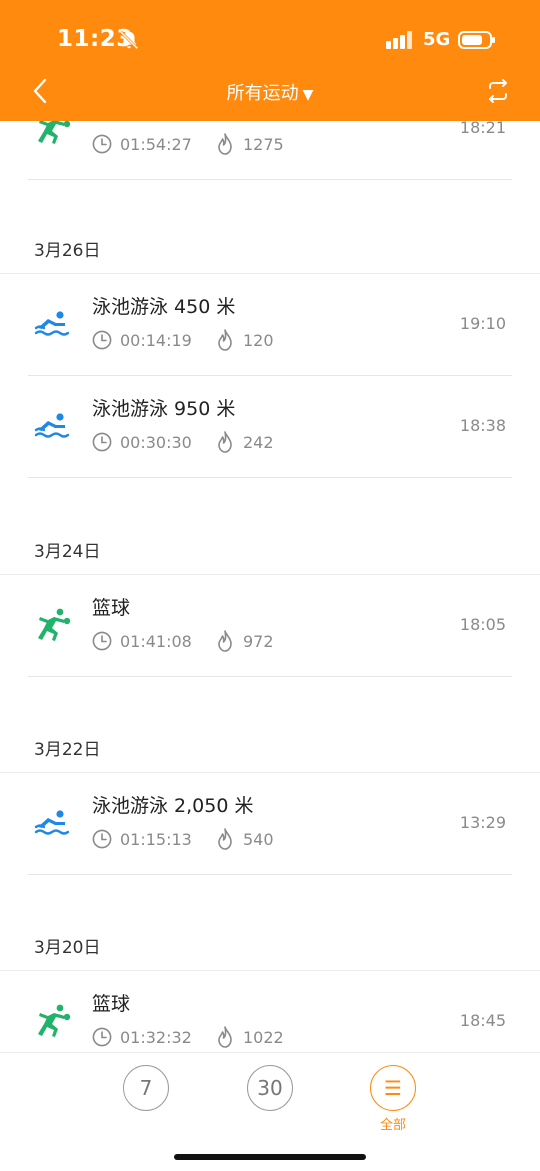 The height and width of the screenshot is (1171, 540). I want to click on switch-view-icon, so click(498, 91).